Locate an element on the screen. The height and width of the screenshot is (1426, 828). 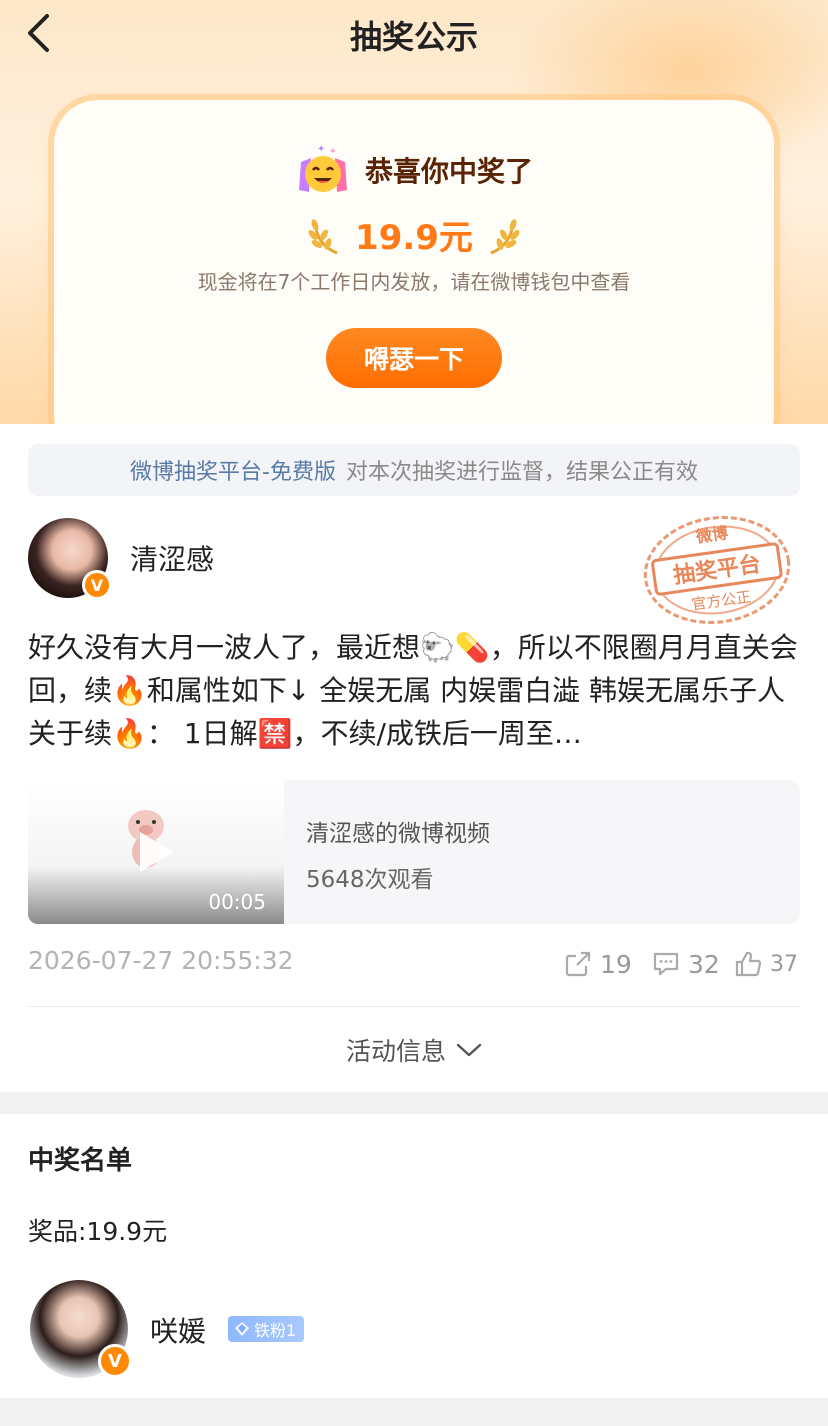
stamp-line3: 官方公正 is located at coordinates (721, 601).